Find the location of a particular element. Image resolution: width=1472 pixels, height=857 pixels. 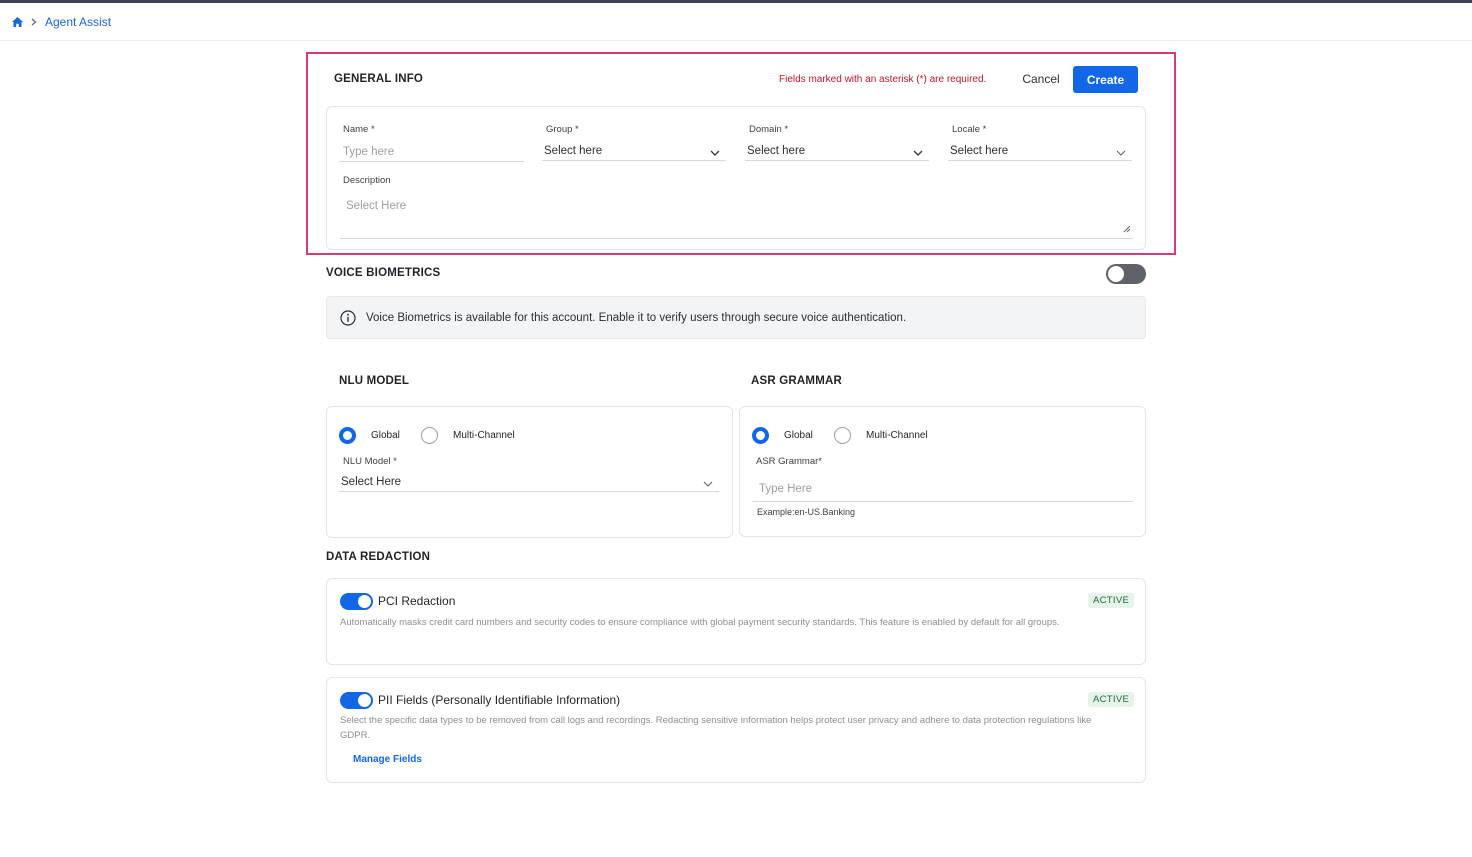

general-info-title: GENERAL INFO is located at coordinates (379, 79).